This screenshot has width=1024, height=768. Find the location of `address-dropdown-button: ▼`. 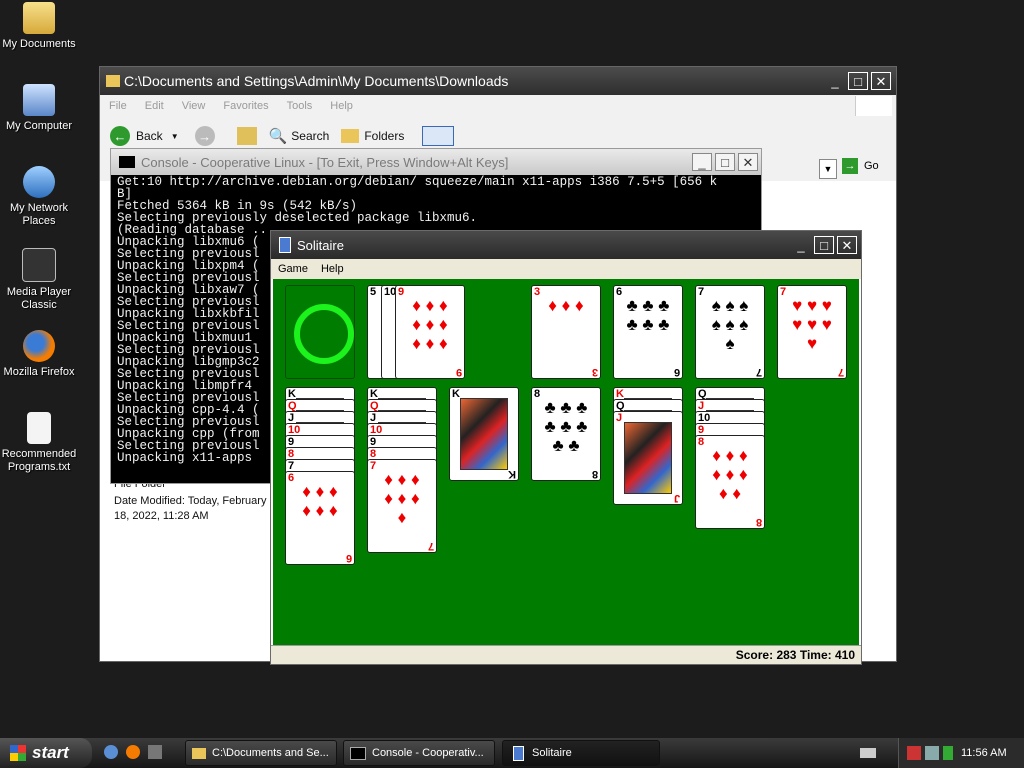

address-dropdown-button: ▼ is located at coordinates (828, 169).